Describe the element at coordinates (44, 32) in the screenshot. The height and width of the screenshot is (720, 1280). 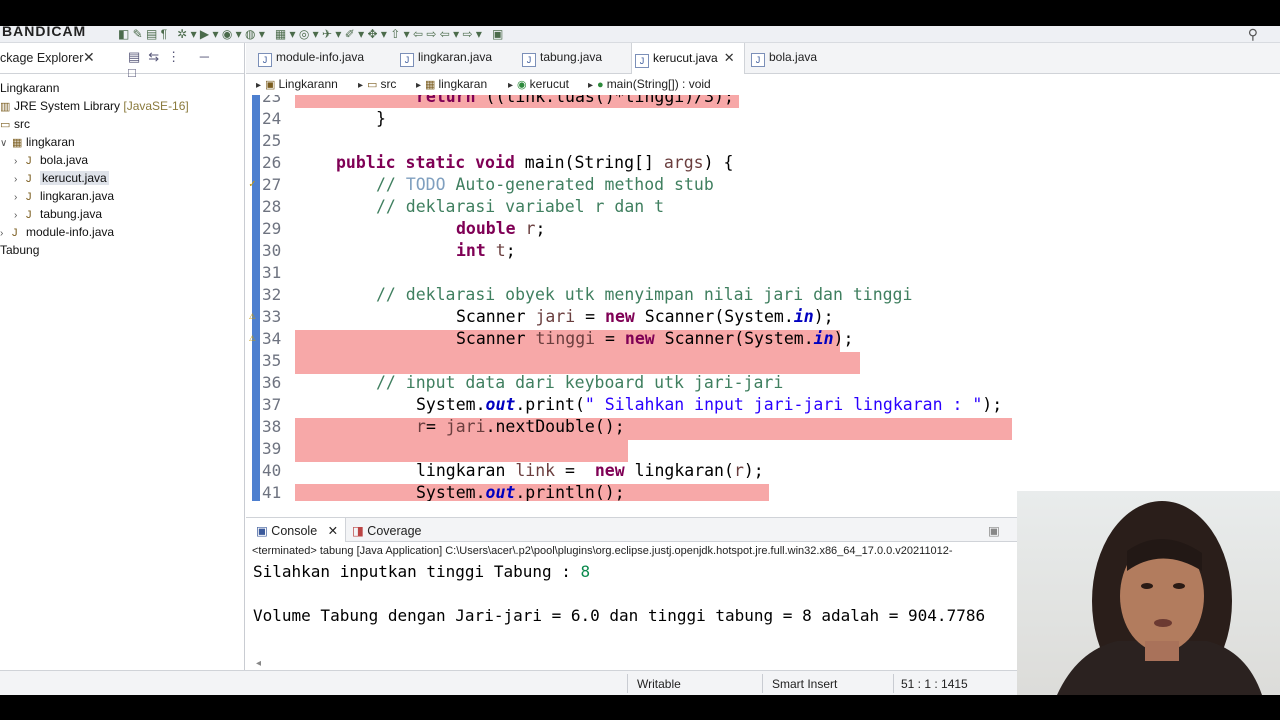
I see `recorder-watermark: BANDICAM` at that location.